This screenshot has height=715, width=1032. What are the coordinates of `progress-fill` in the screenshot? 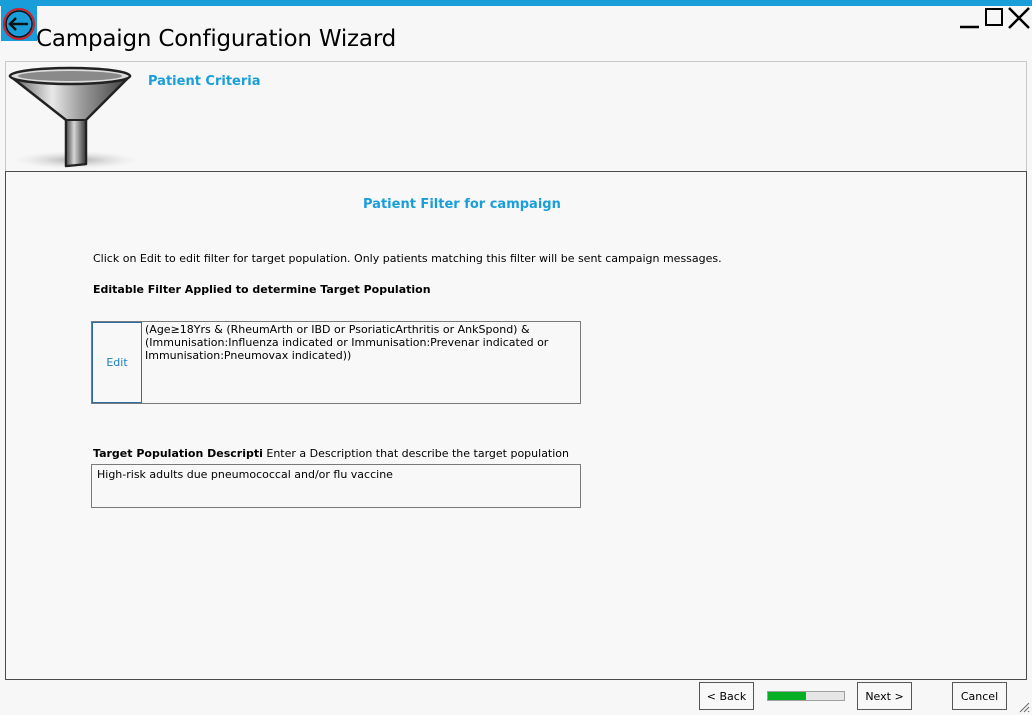 It's located at (787, 696).